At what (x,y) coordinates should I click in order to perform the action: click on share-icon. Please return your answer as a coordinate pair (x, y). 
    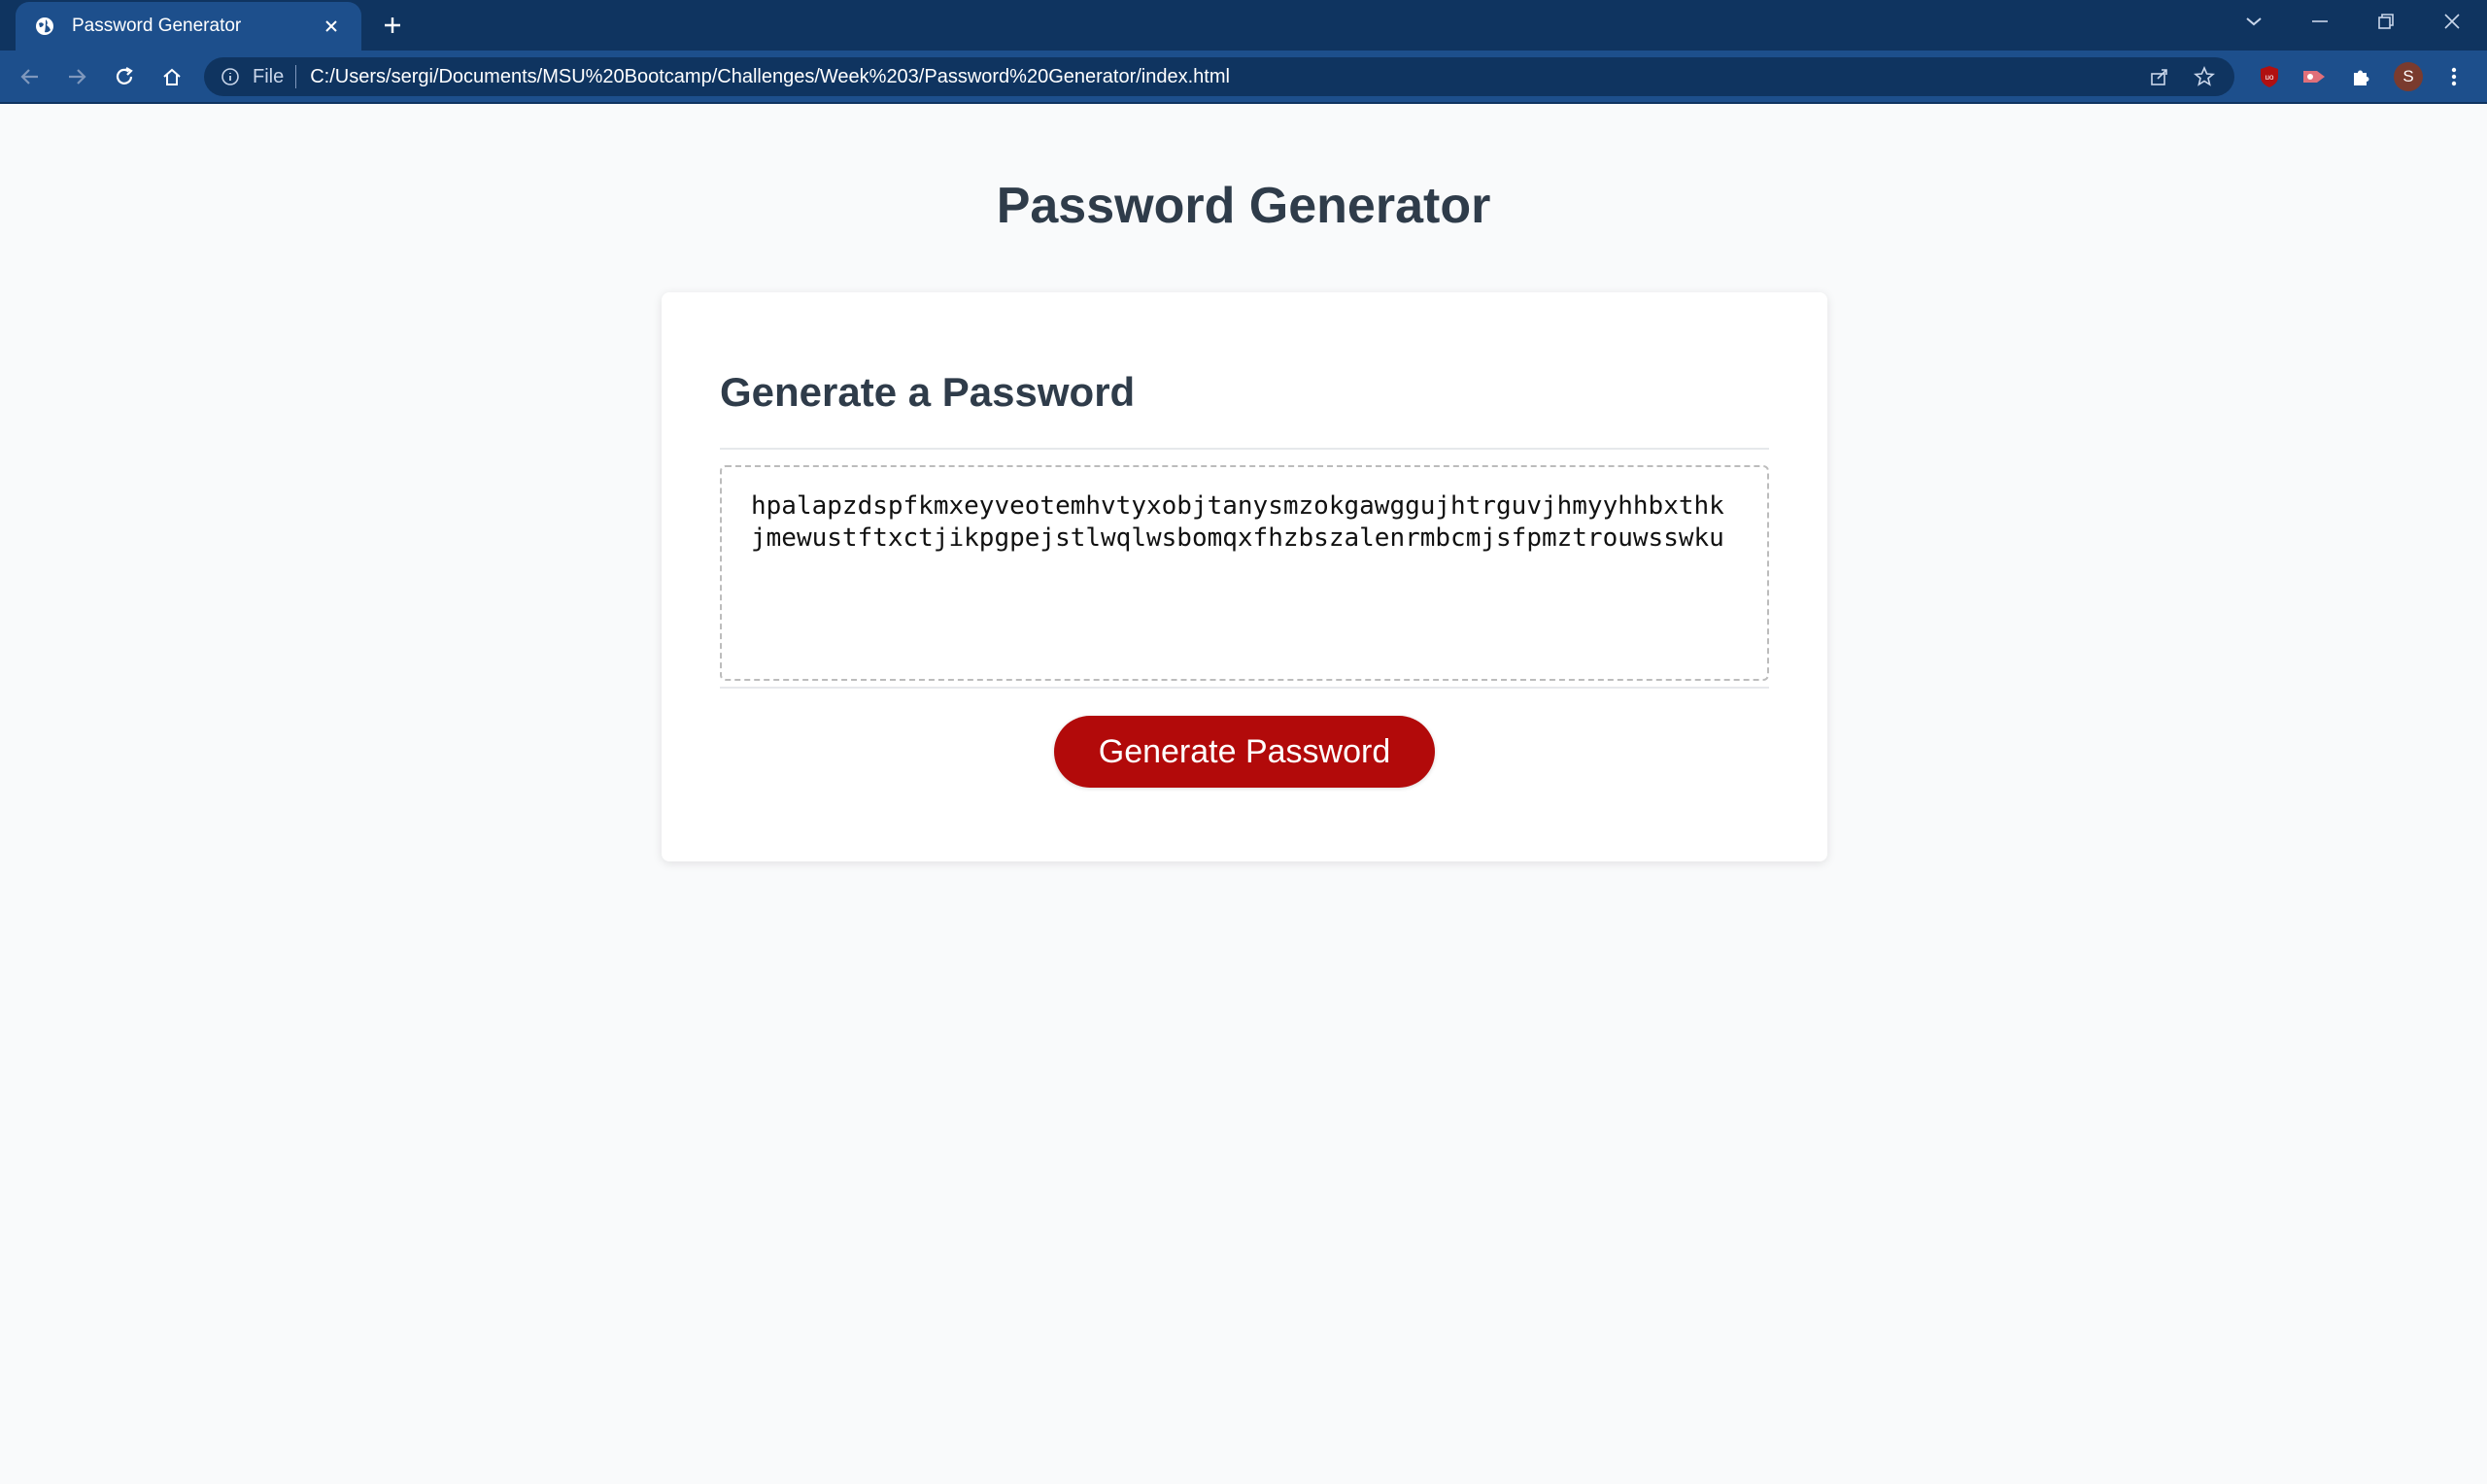
    Looking at the image, I should click on (2159, 76).